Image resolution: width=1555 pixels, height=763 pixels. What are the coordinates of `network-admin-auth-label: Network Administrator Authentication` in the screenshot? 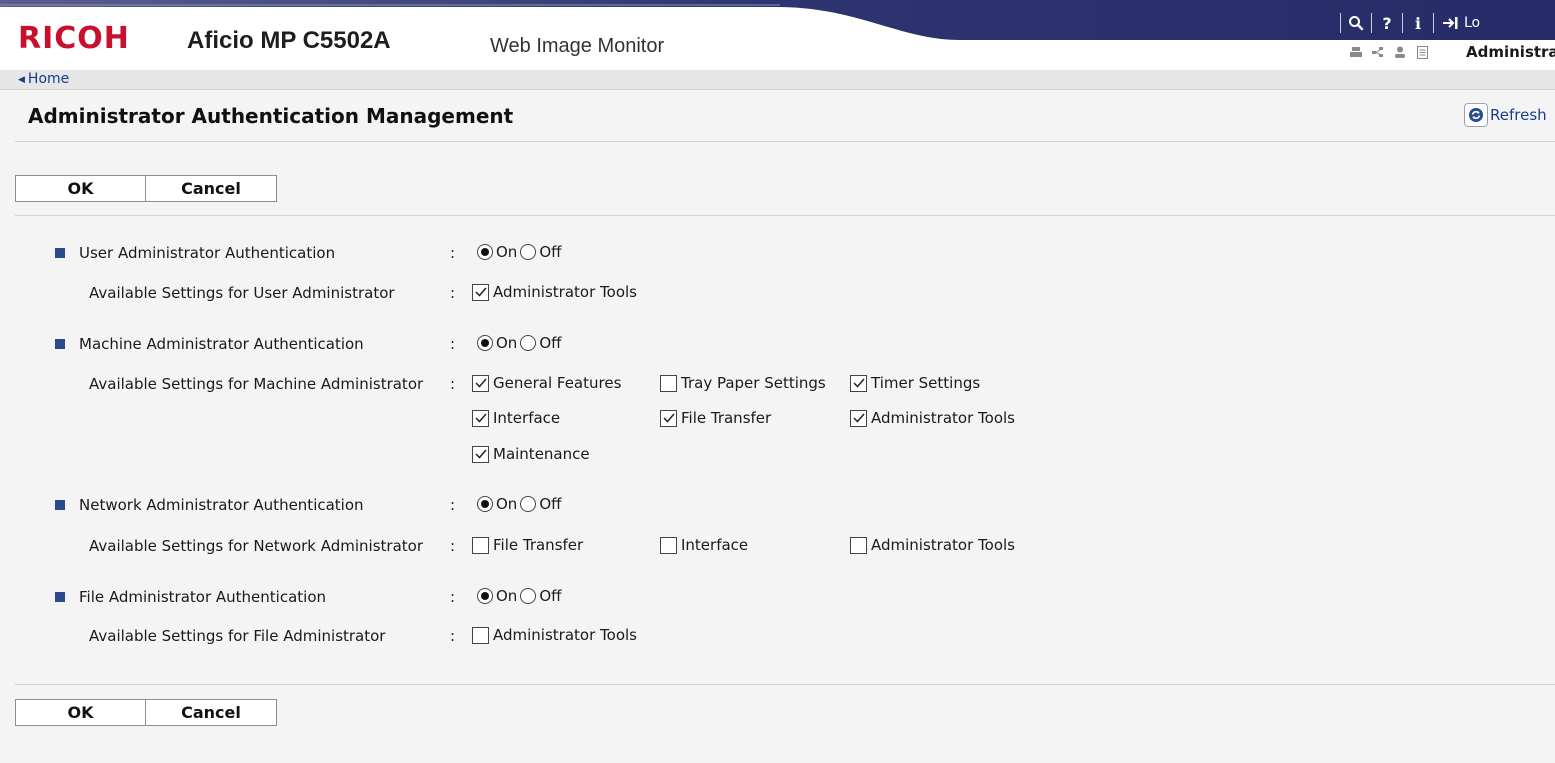 It's located at (221, 505).